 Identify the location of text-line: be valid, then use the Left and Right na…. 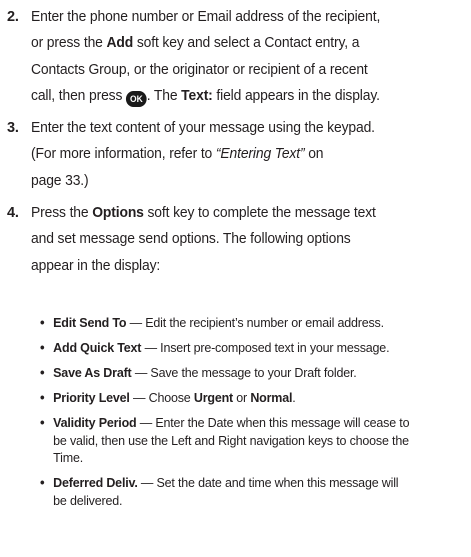
(262, 441).